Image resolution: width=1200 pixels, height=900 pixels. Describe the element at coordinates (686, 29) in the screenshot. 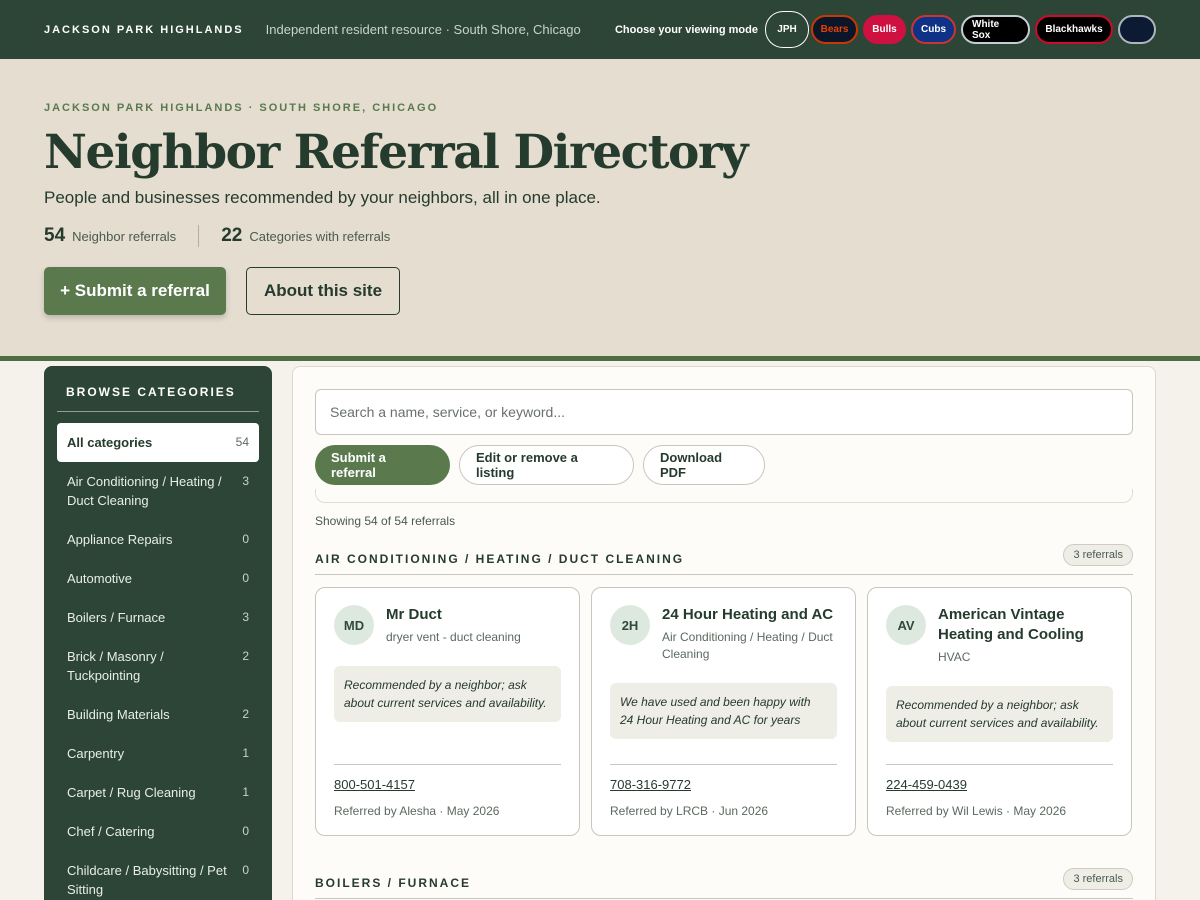

I see `viewing-mode-label: Choose your viewing mode` at that location.